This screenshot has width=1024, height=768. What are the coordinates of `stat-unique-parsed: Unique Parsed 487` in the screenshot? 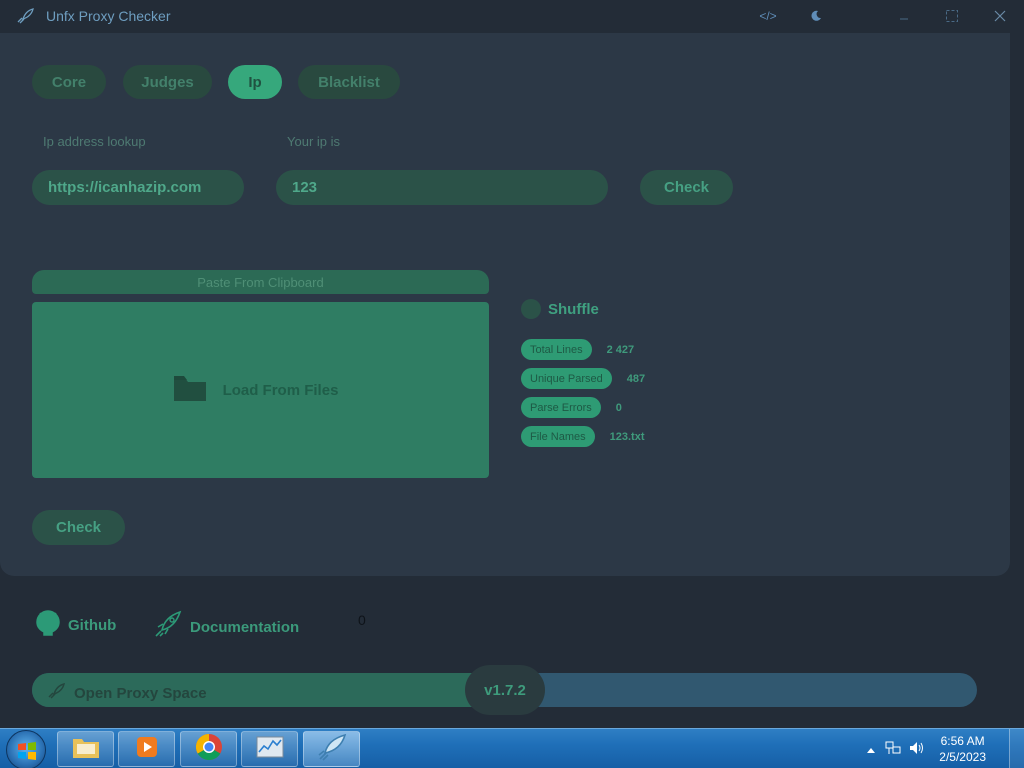 It's located at (583, 378).